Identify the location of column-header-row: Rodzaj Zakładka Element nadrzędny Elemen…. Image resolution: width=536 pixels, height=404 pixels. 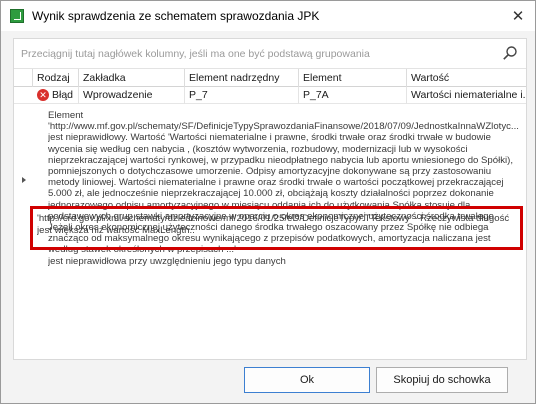
(270, 78).